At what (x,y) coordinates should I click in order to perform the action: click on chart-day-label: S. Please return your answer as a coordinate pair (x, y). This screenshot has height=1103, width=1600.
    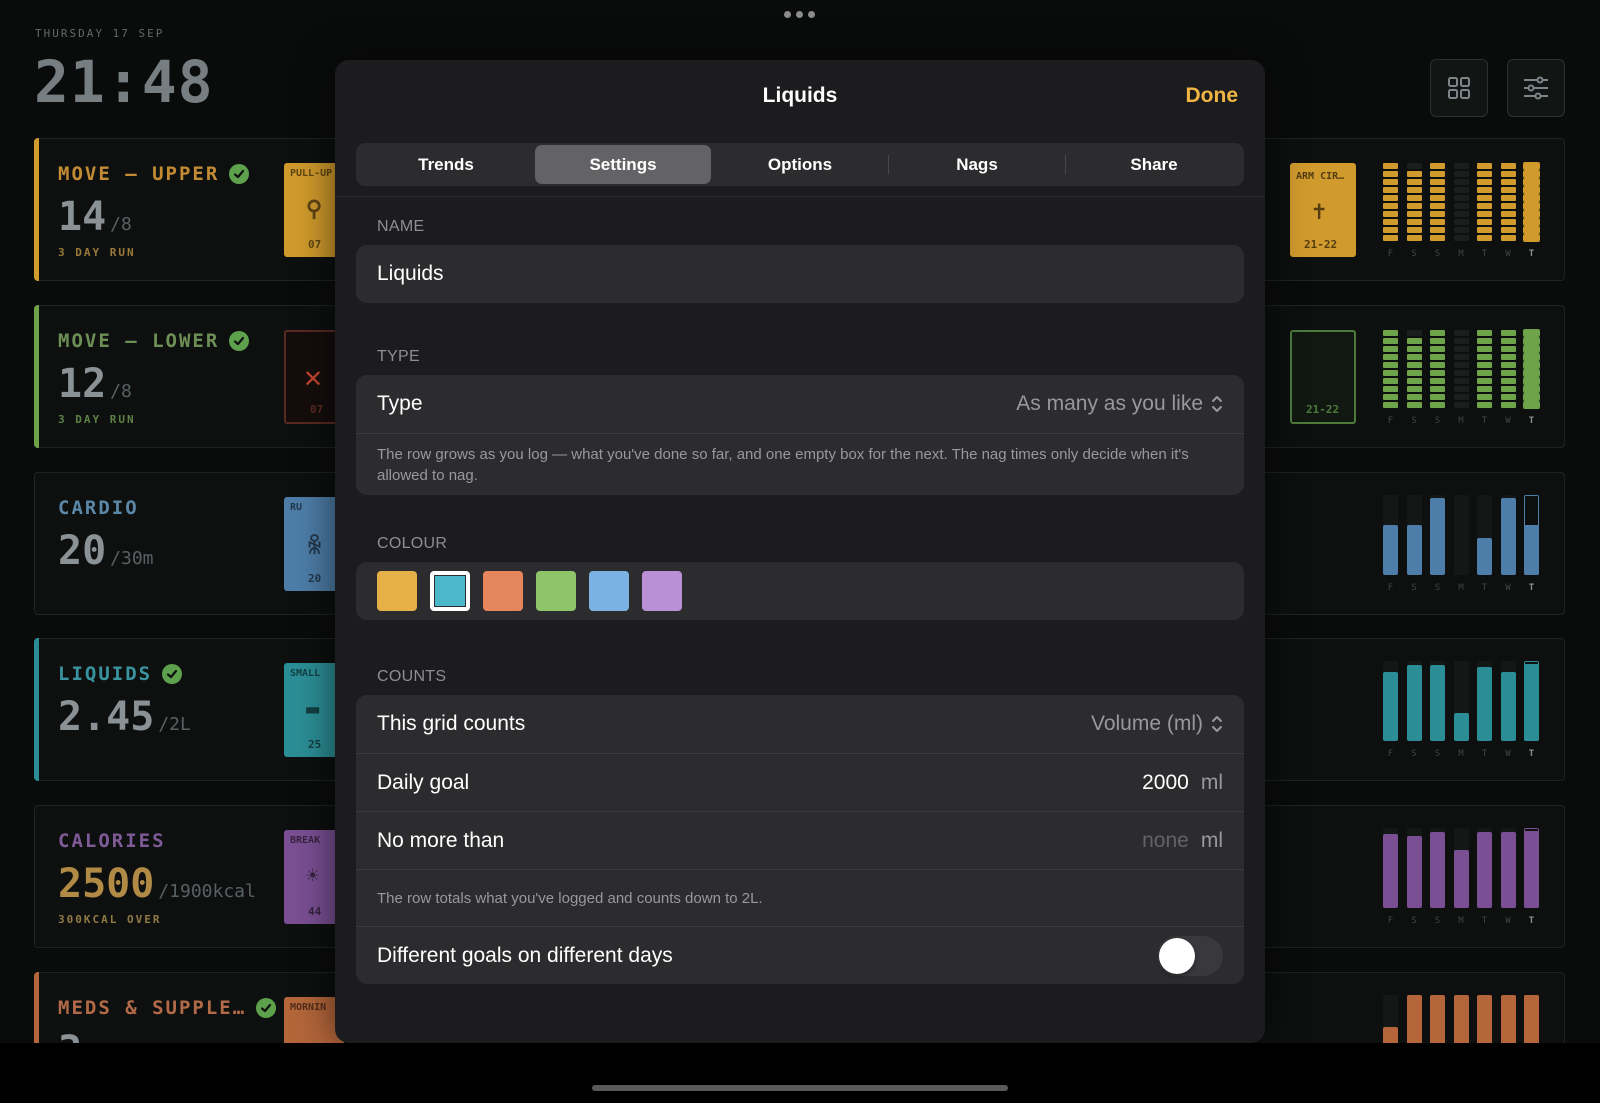
    Looking at the image, I should click on (1437, 921).